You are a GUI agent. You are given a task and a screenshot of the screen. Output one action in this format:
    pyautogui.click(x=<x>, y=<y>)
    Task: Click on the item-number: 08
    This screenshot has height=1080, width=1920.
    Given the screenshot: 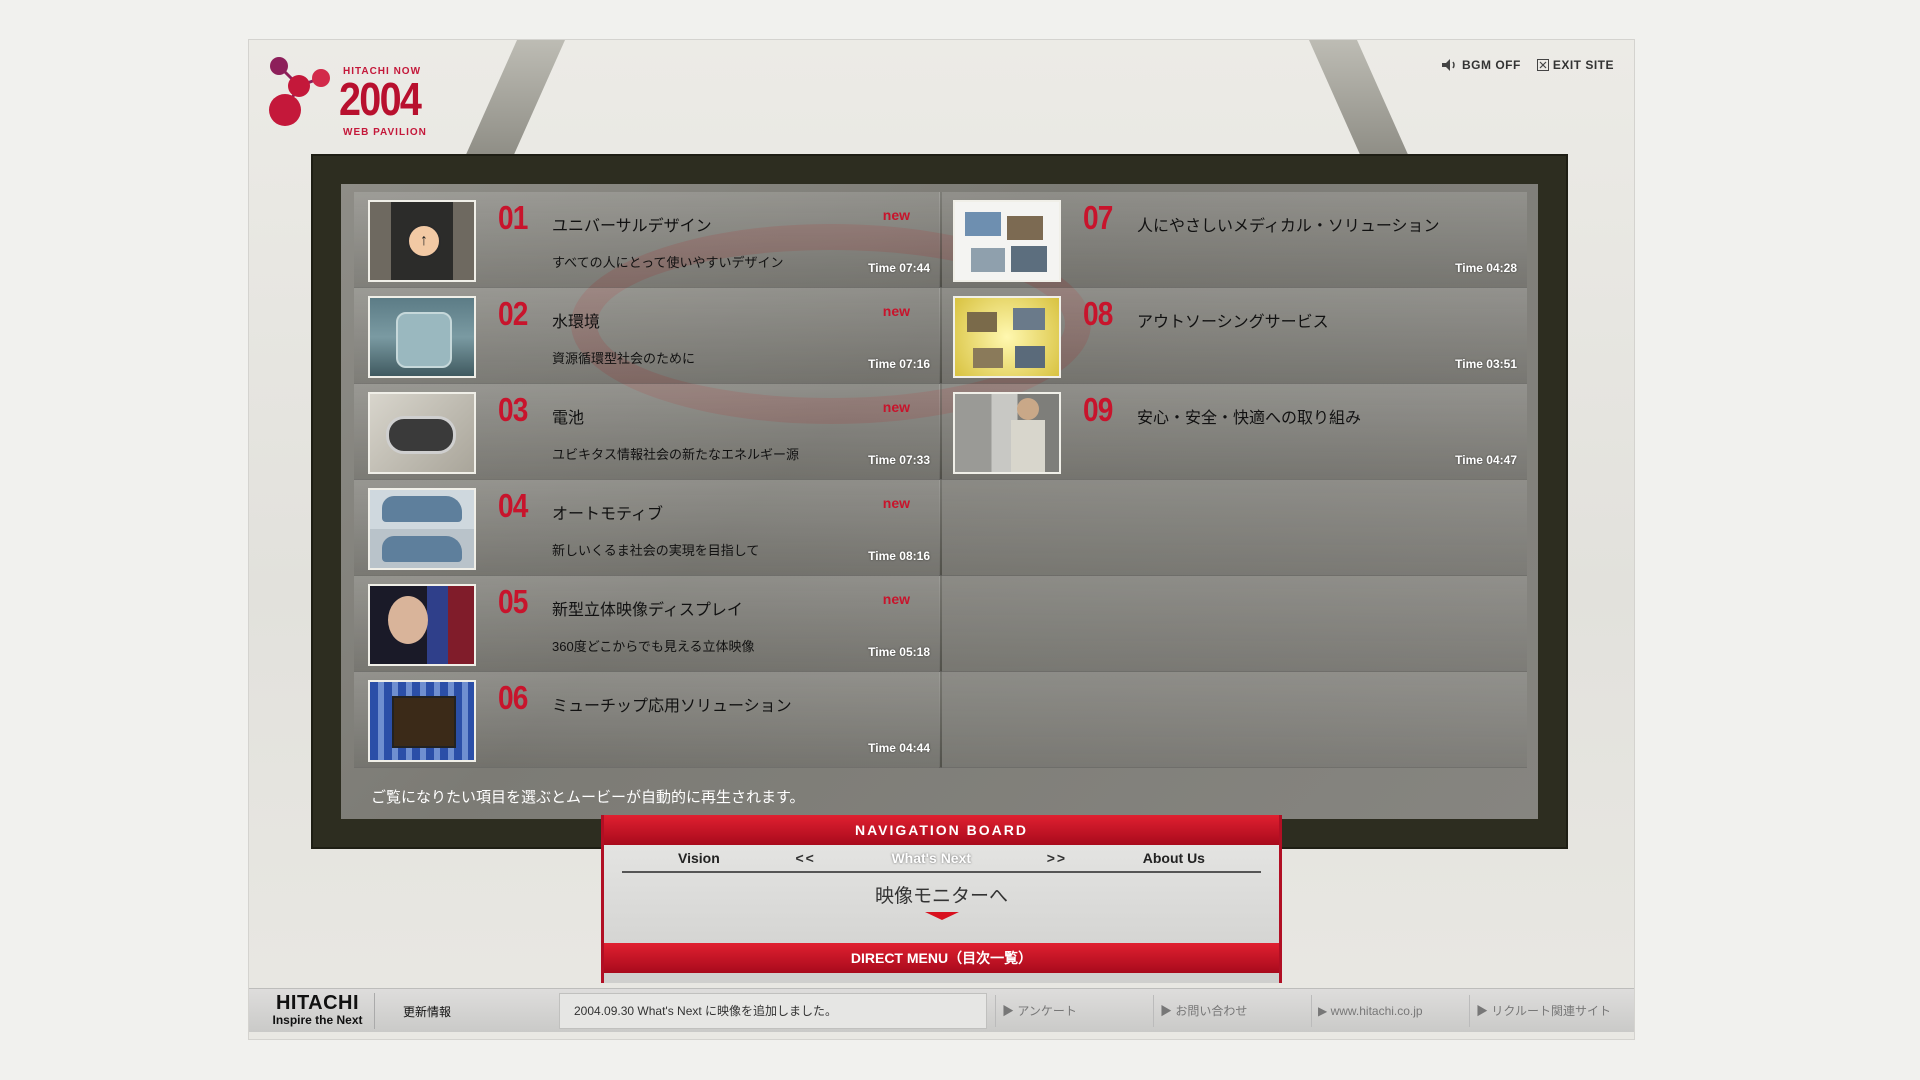 What is the action you would take?
    pyautogui.click(x=1098, y=313)
    